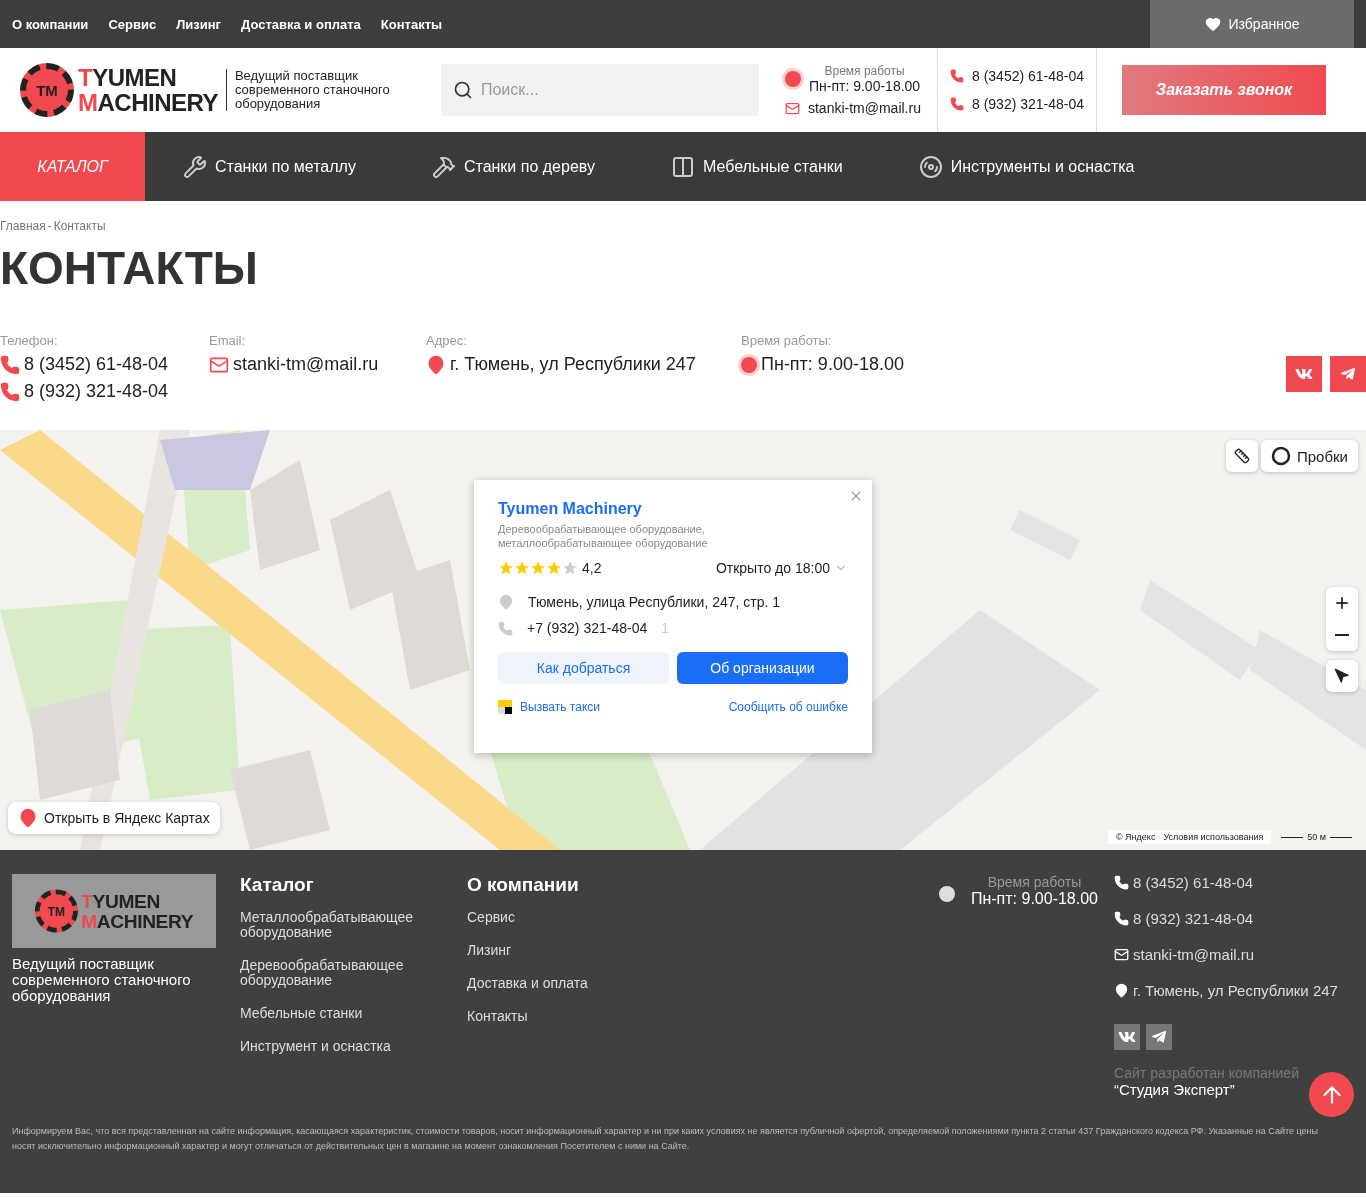 Image resolution: width=1366 pixels, height=1199 pixels. What do you see at coordinates (1194, 954) in the screenshot?
I see `footer-contact: stanki-tm@mail.ru` at bounding box center [1194, 954].